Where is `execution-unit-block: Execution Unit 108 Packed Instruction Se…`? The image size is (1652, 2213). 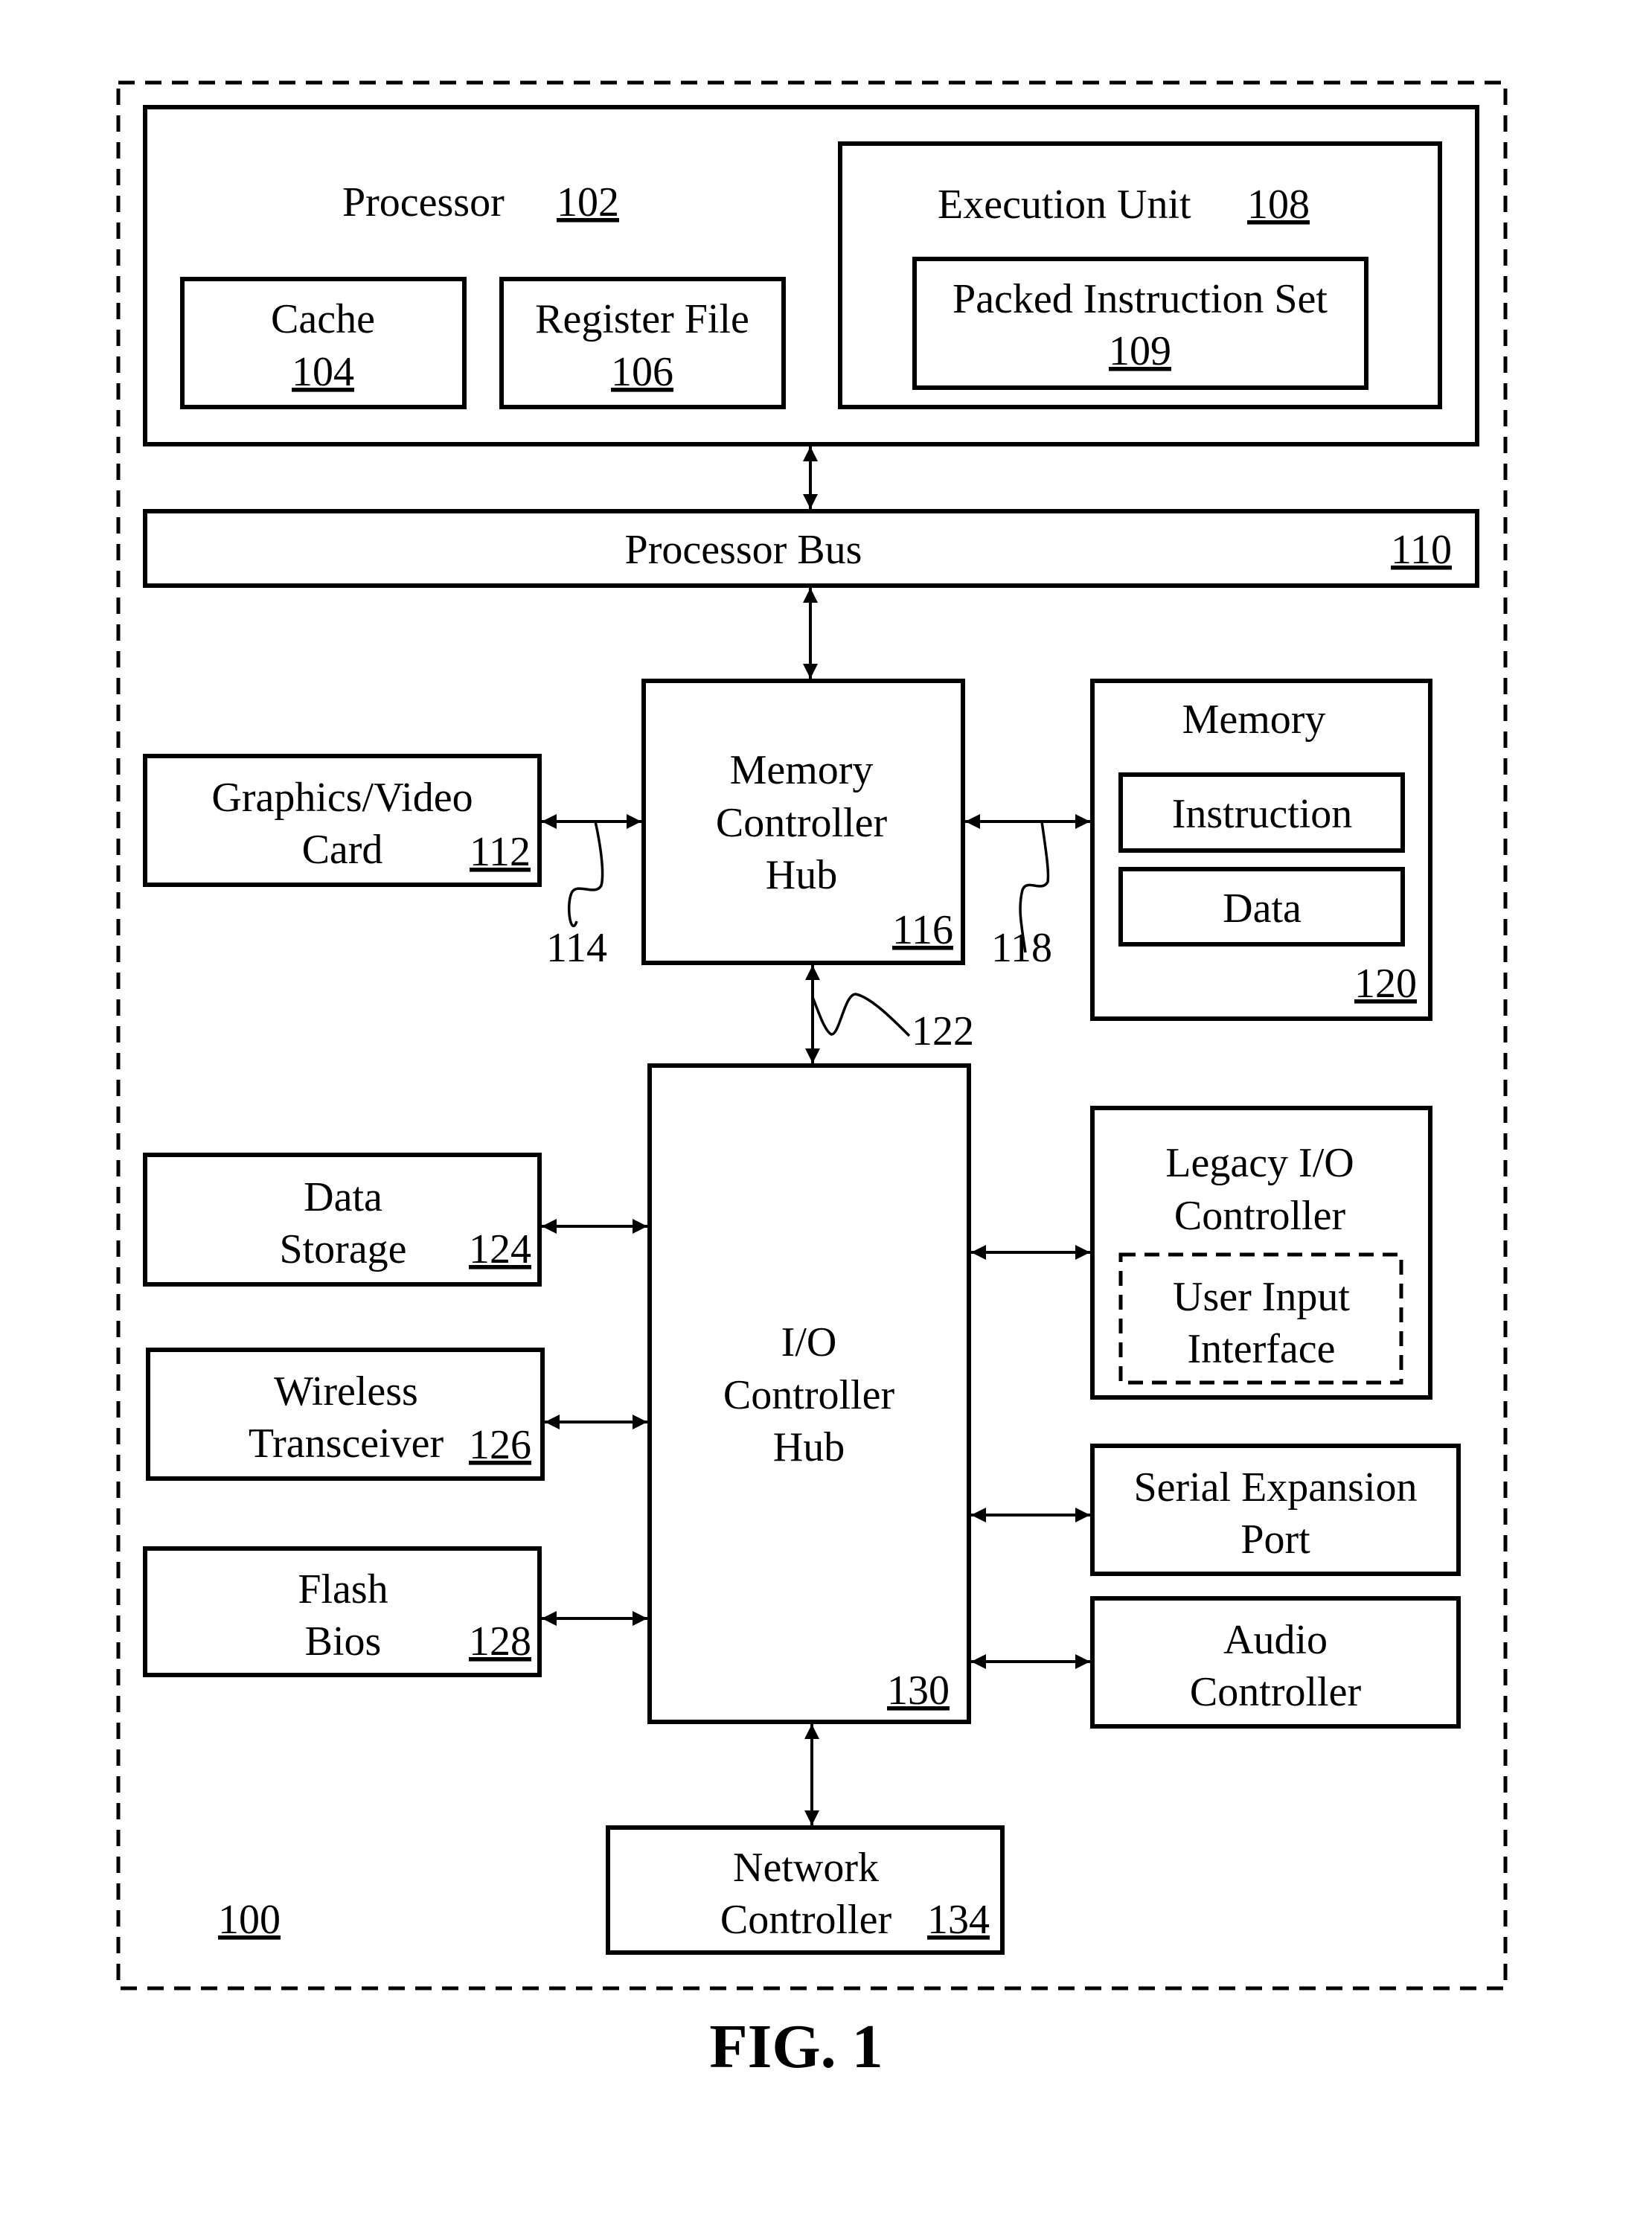
execution-unit-block: Execution Unit 108 Packed Instruction Se… is located at coordinates (1140, 275).